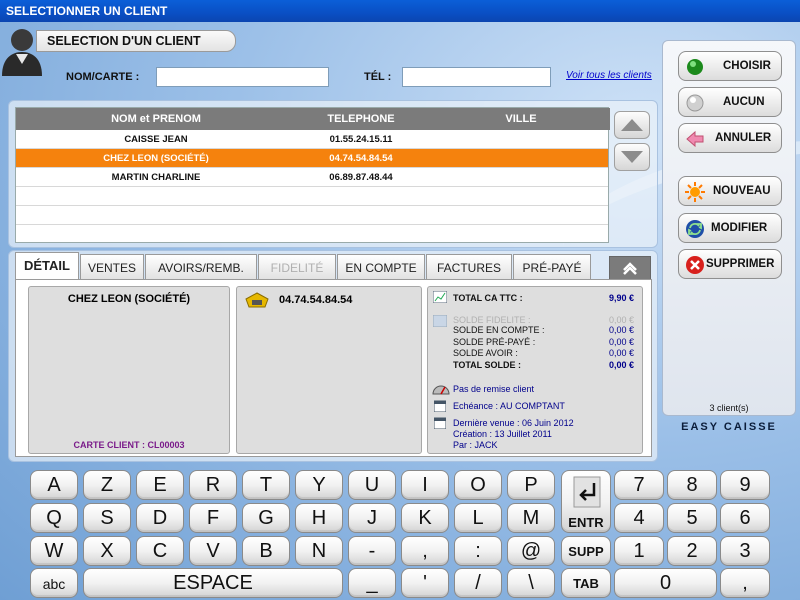  Describe the element at coordinates (475, 445) in the screenshot. I see `created-by: Par : JACK` at that location.